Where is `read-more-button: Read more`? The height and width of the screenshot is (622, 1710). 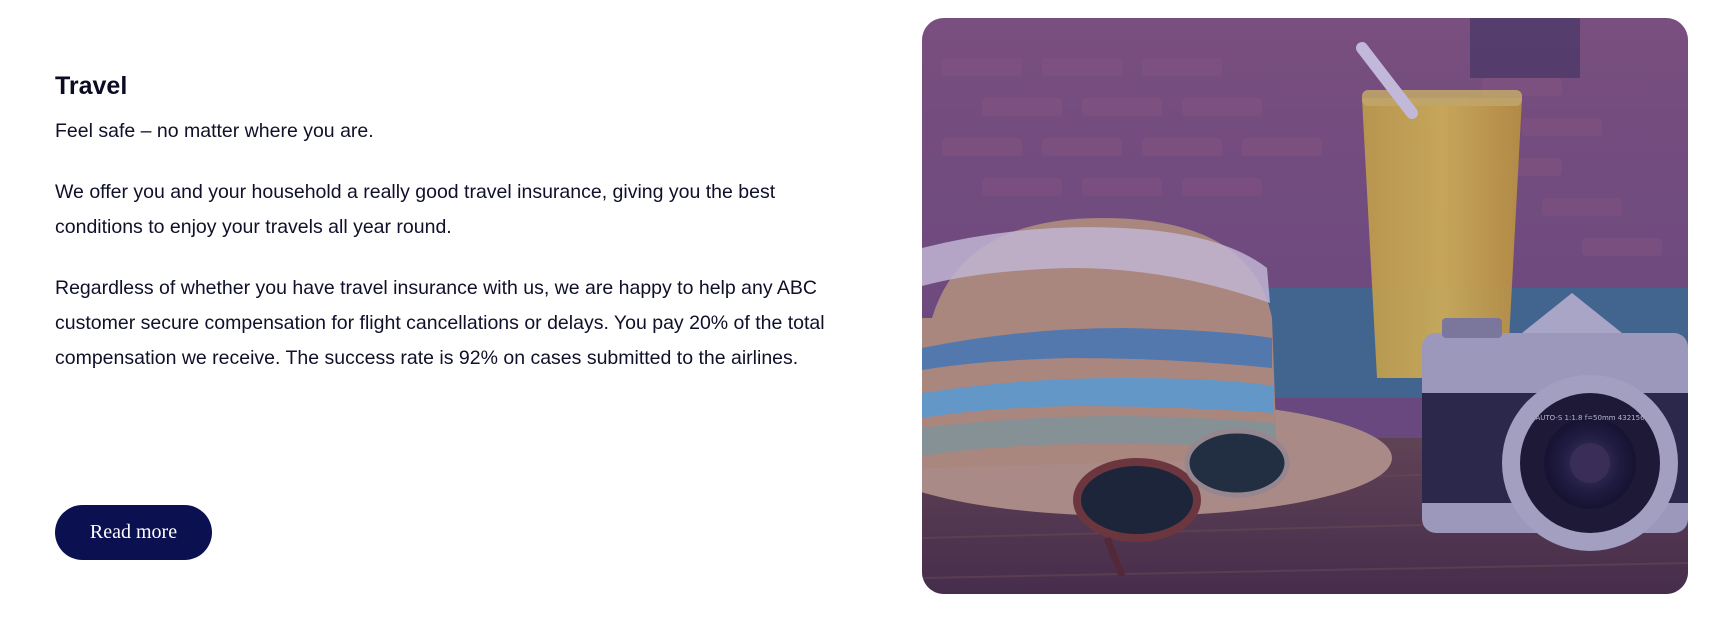
read-more-button: Read more is located at coordinates (133, 532).